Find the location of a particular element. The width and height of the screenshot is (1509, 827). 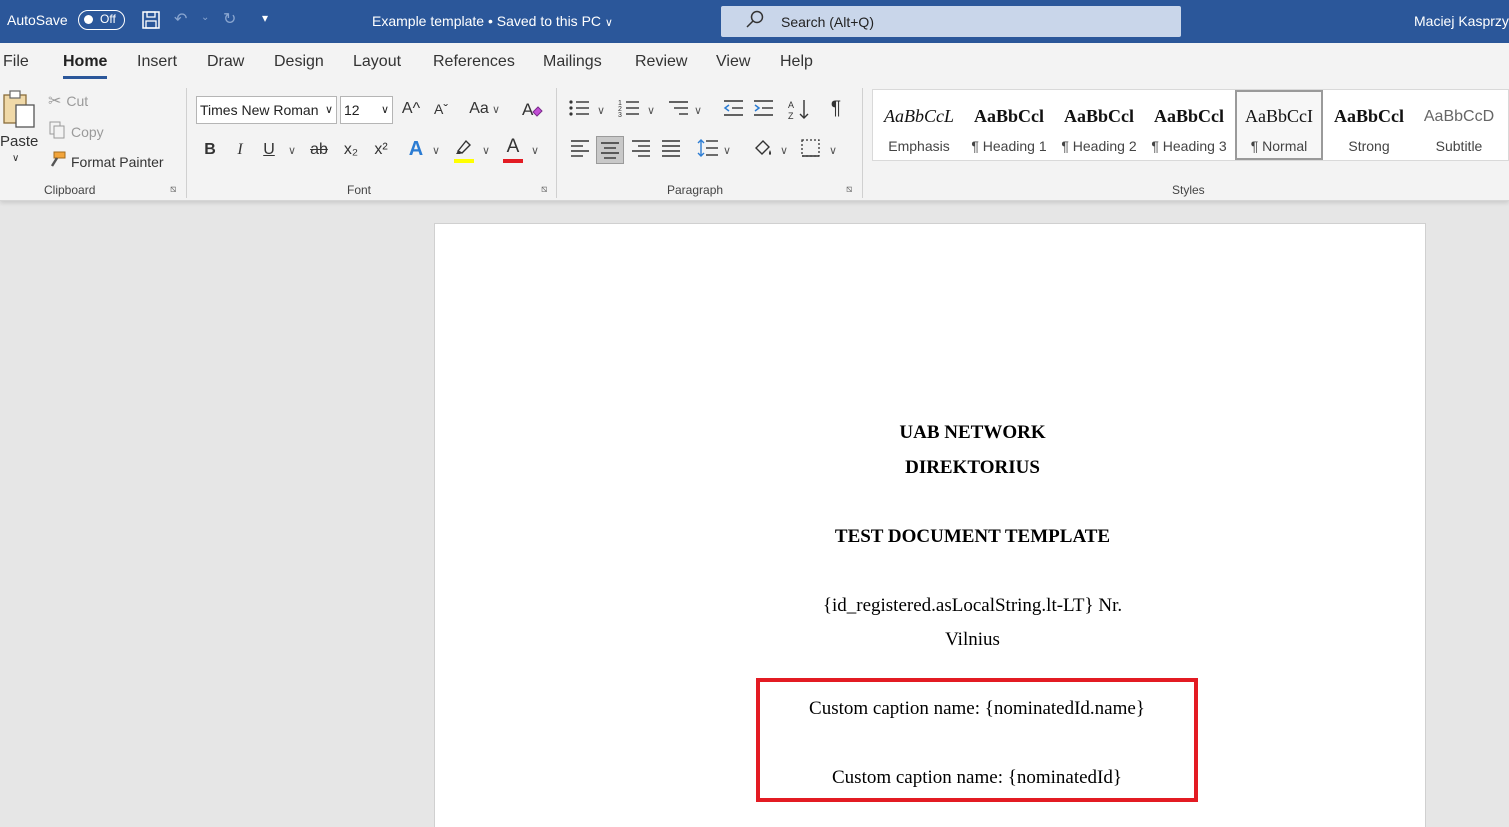

align-center-icon is located at coordinates (610, 150).